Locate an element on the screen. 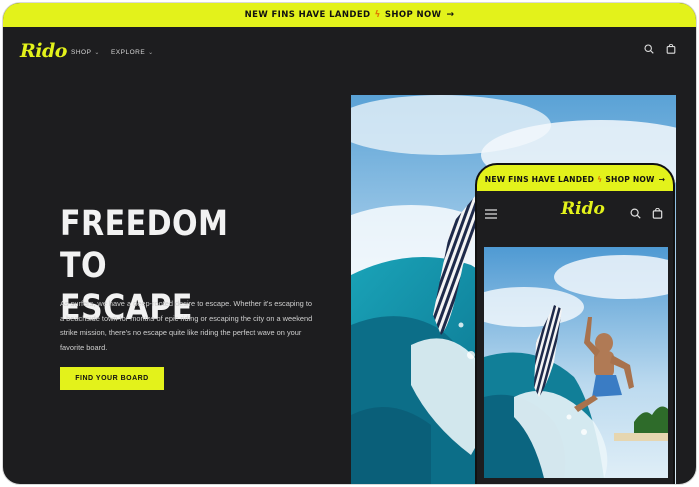 This screenshot has height=487, width=699. menu-icon is located at coordinates (491, 215).